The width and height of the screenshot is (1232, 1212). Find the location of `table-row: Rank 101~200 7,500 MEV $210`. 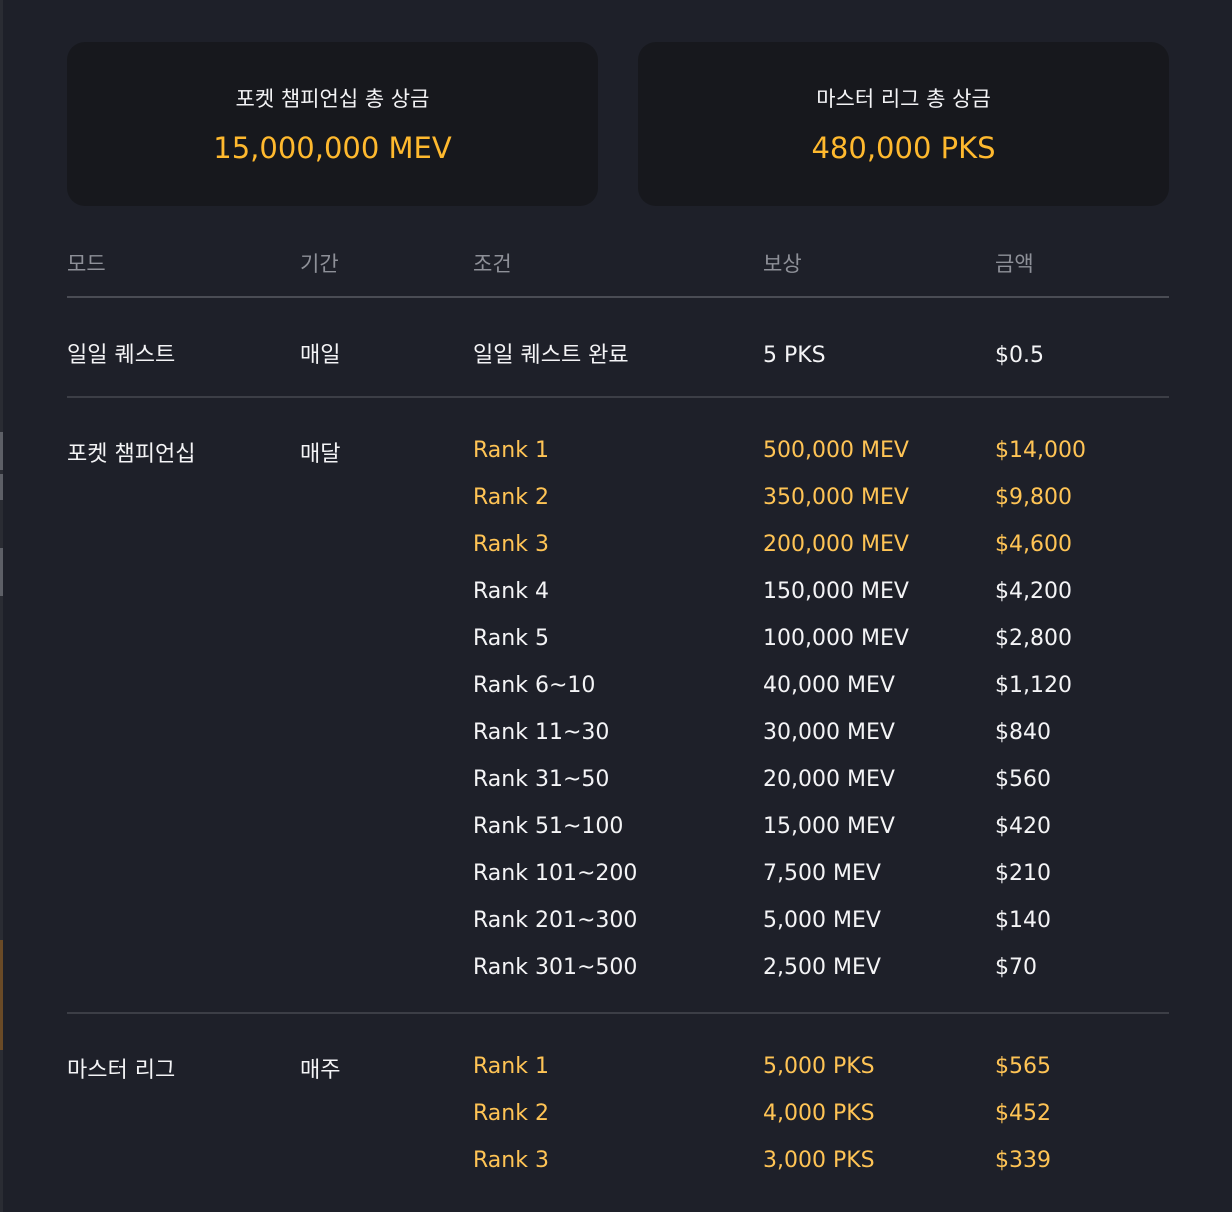

table-row: Rank 101~200 7,500 MEV $210 is located at coordinates (618, 874).